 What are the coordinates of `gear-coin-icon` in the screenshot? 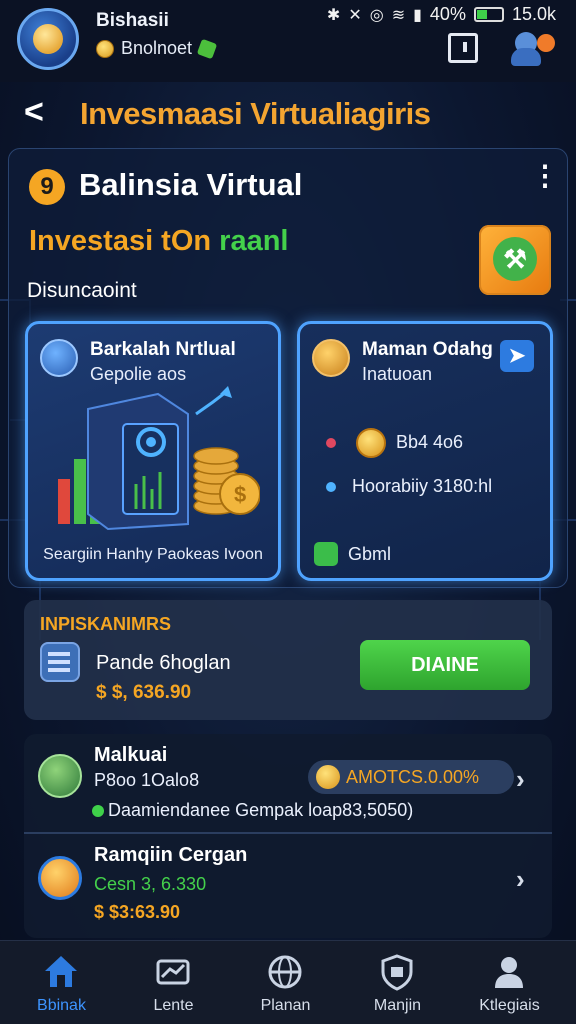 It's located at (59, 358).